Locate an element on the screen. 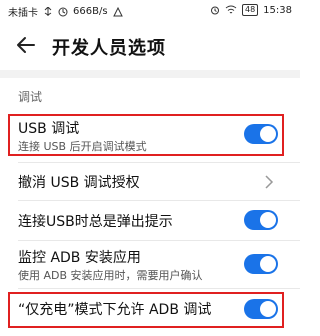 This screenshot has height=336, width=320. setting-monitor-adb-install: 监控 ADB 安装应用 使用 ADB 安装应用时，需要用户确认 is located at coordinates (150, 264).